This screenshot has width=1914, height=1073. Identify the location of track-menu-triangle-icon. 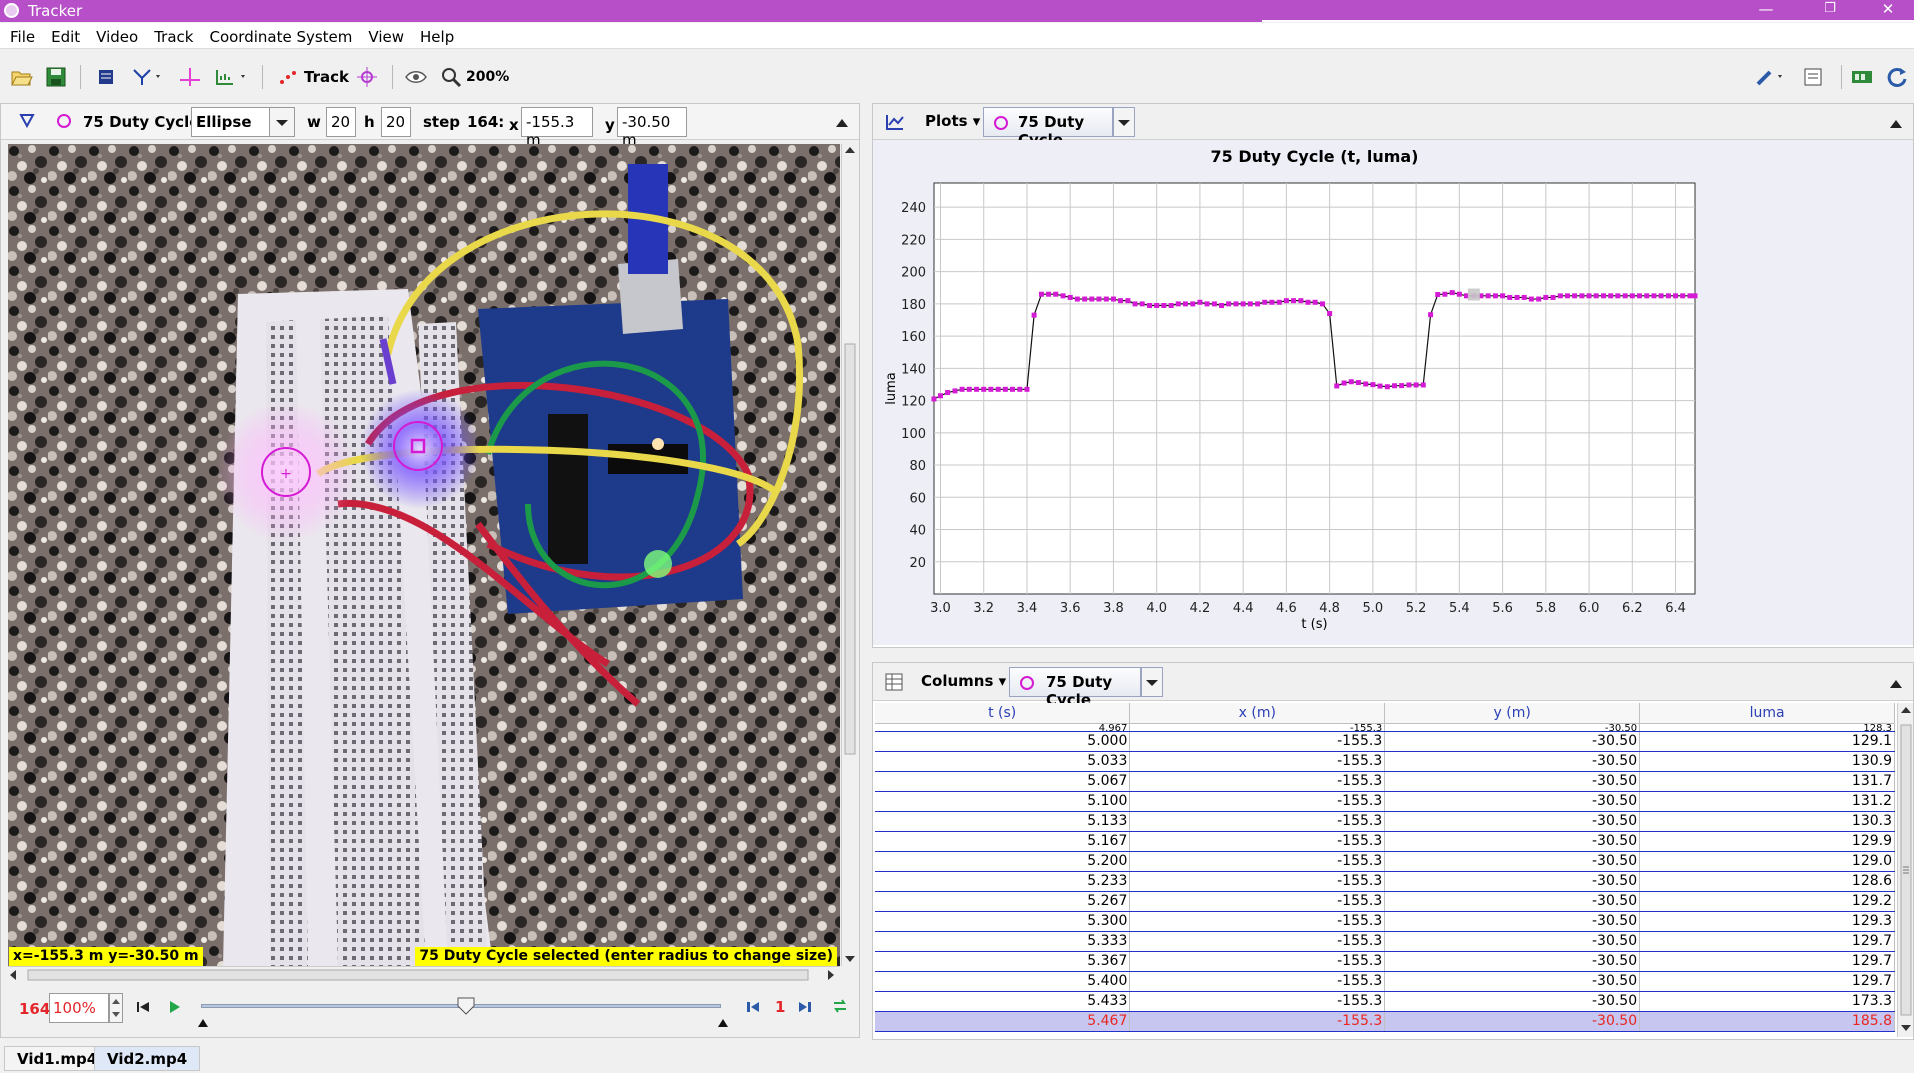
(27, 122).